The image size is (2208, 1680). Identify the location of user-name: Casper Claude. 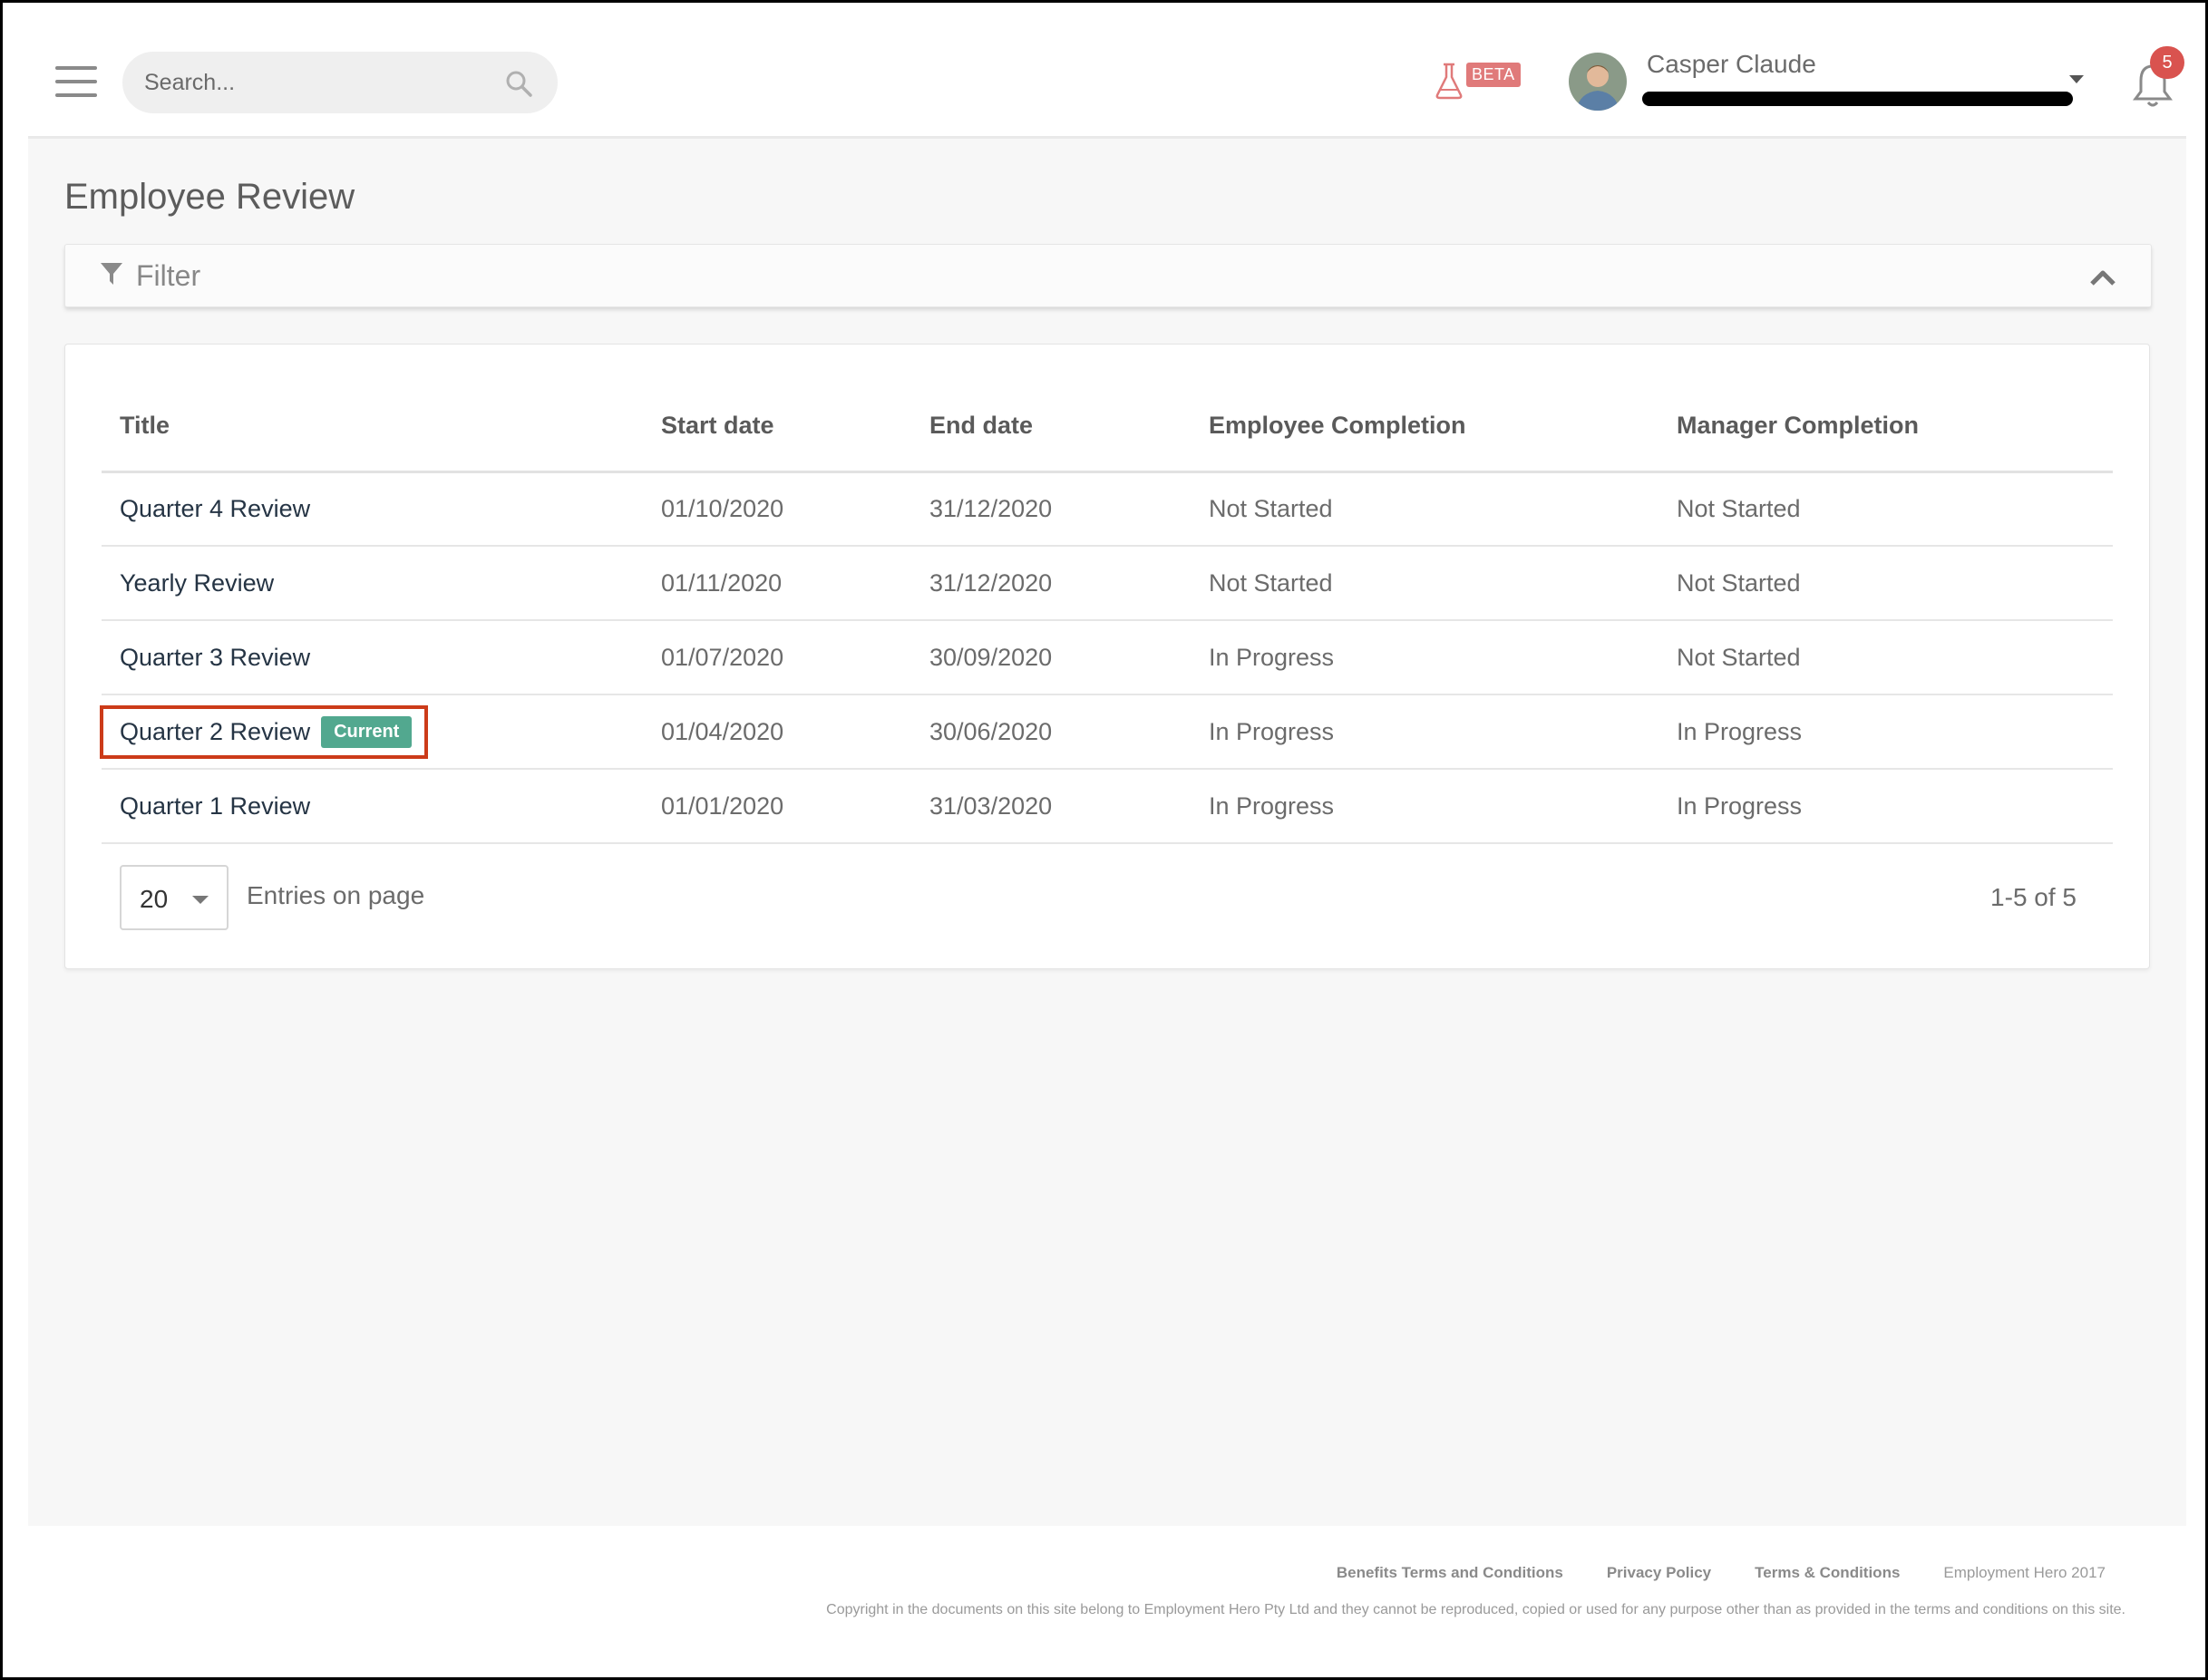
(1731, 64).